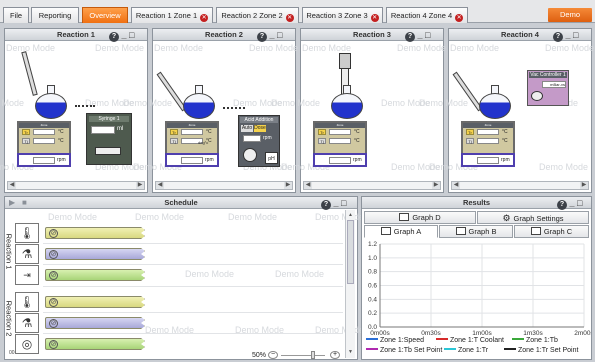 The image size is (595, 362). I want to click on schedule-vertical-scrollbar: ▲ ▼, so click(350, 284).